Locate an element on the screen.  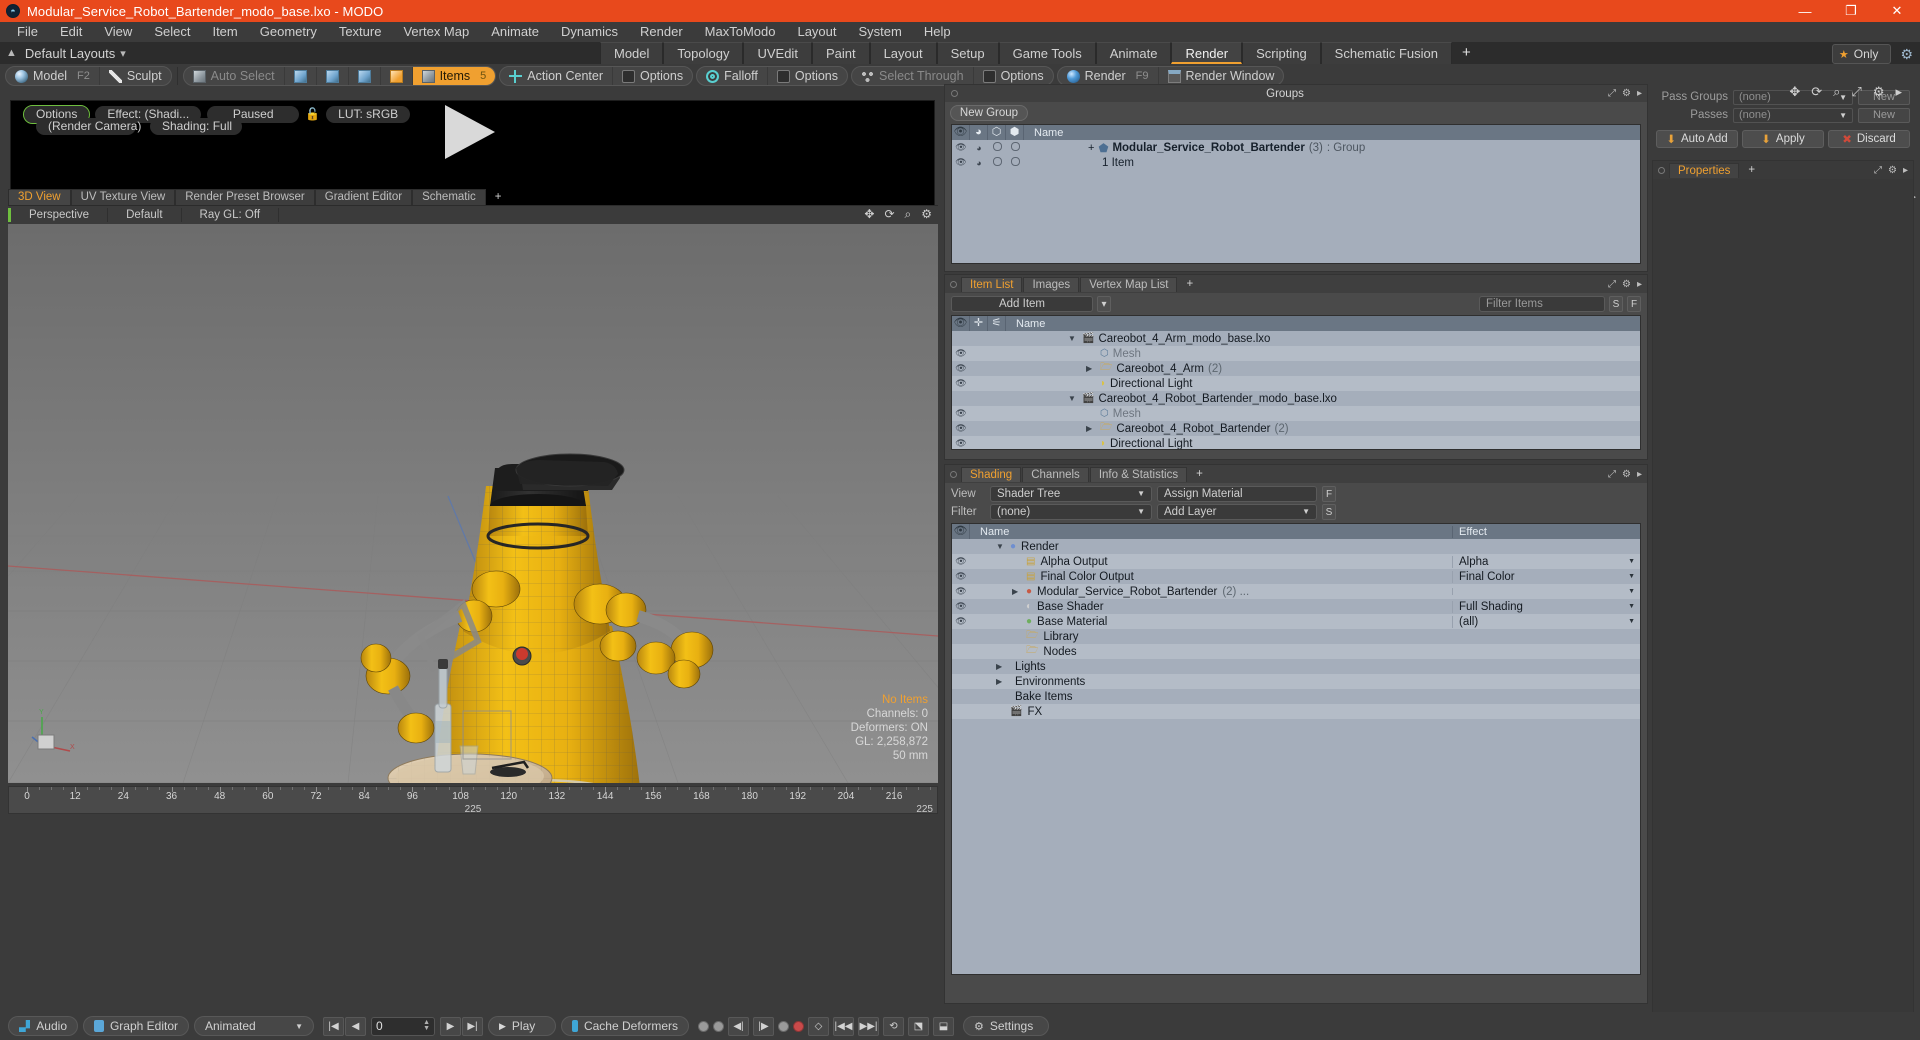
falloff-options-button: Options is located at coordinates (807, 76).